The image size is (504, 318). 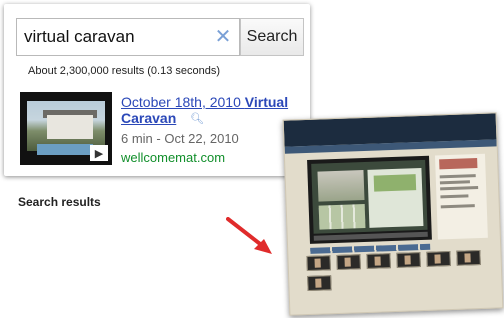 I want to click on arrow-icon, so click(x=249, y=235).